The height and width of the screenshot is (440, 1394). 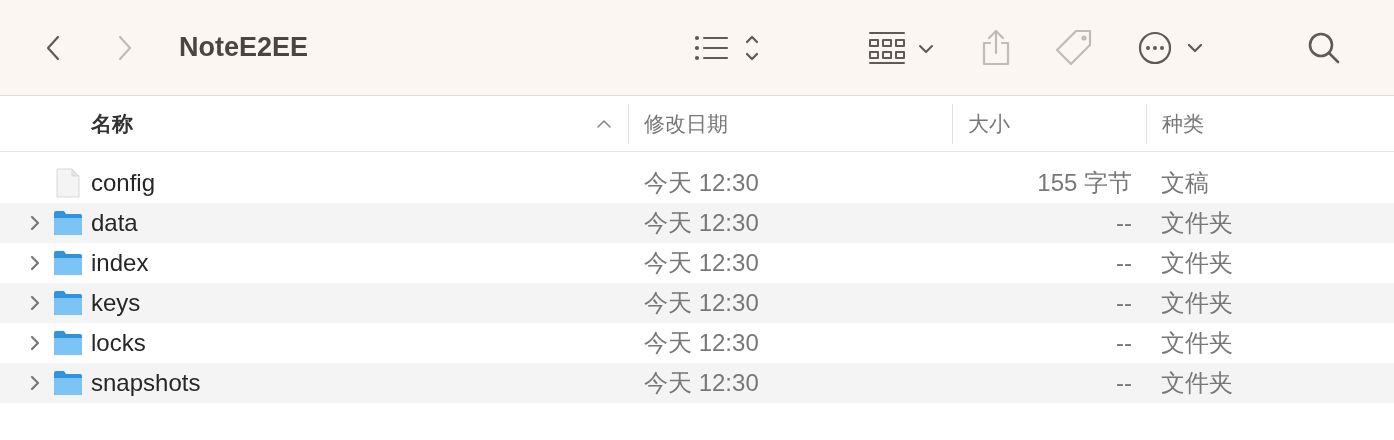 I want to click on file-name: config, so click(x=123, y=183).